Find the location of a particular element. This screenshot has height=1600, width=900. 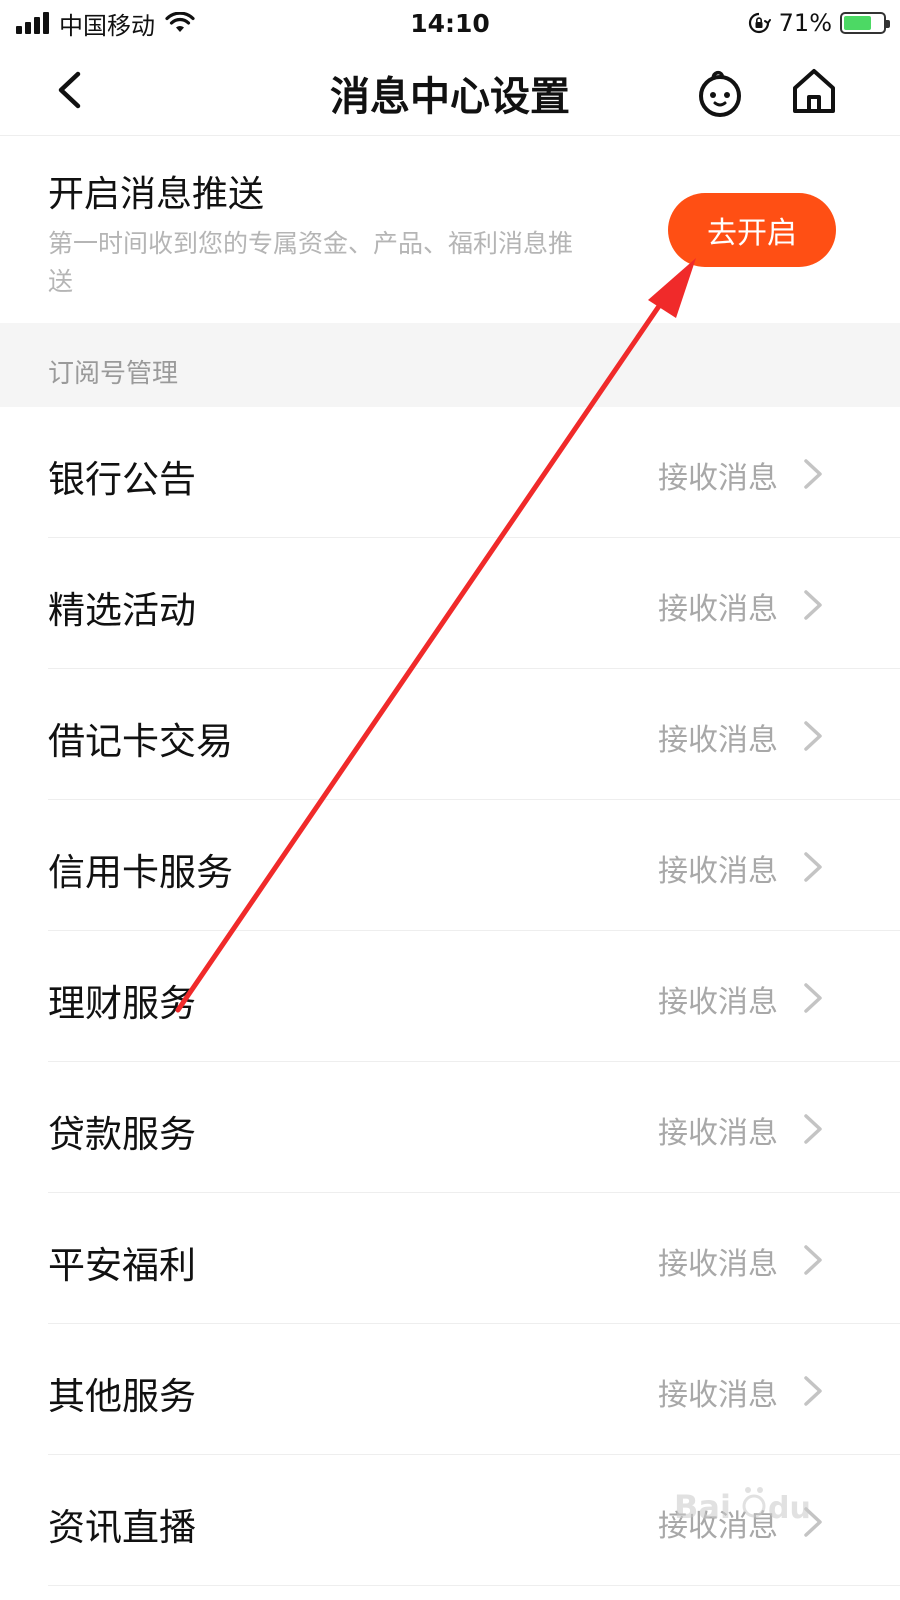

status-left: 中国移动 is located at coordinates (105, 23).